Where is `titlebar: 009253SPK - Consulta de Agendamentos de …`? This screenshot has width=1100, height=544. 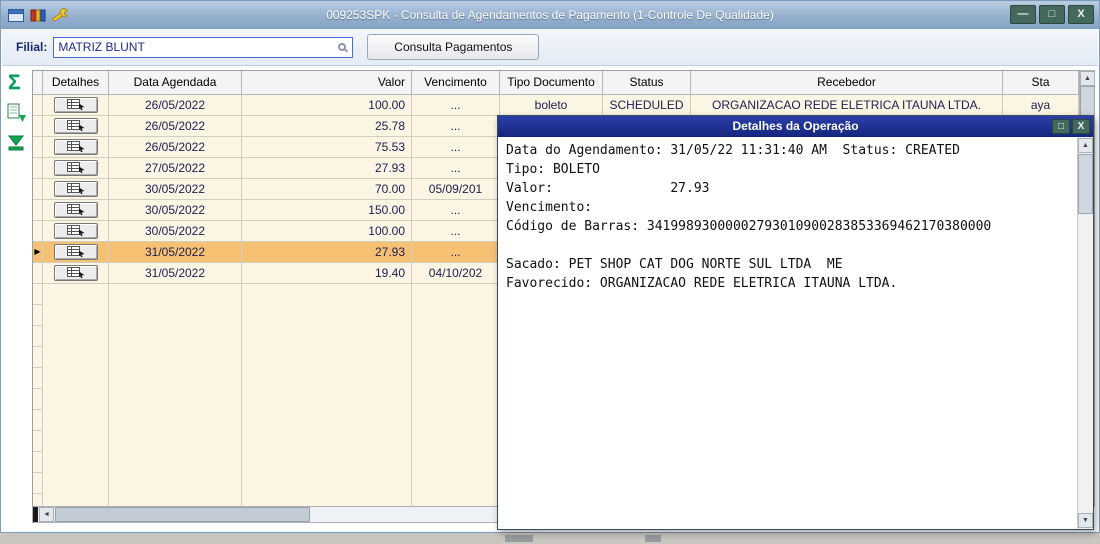
titlebar: 009253SPK - Consulta de Agendamentos de … is located at coordinates (550, 15).